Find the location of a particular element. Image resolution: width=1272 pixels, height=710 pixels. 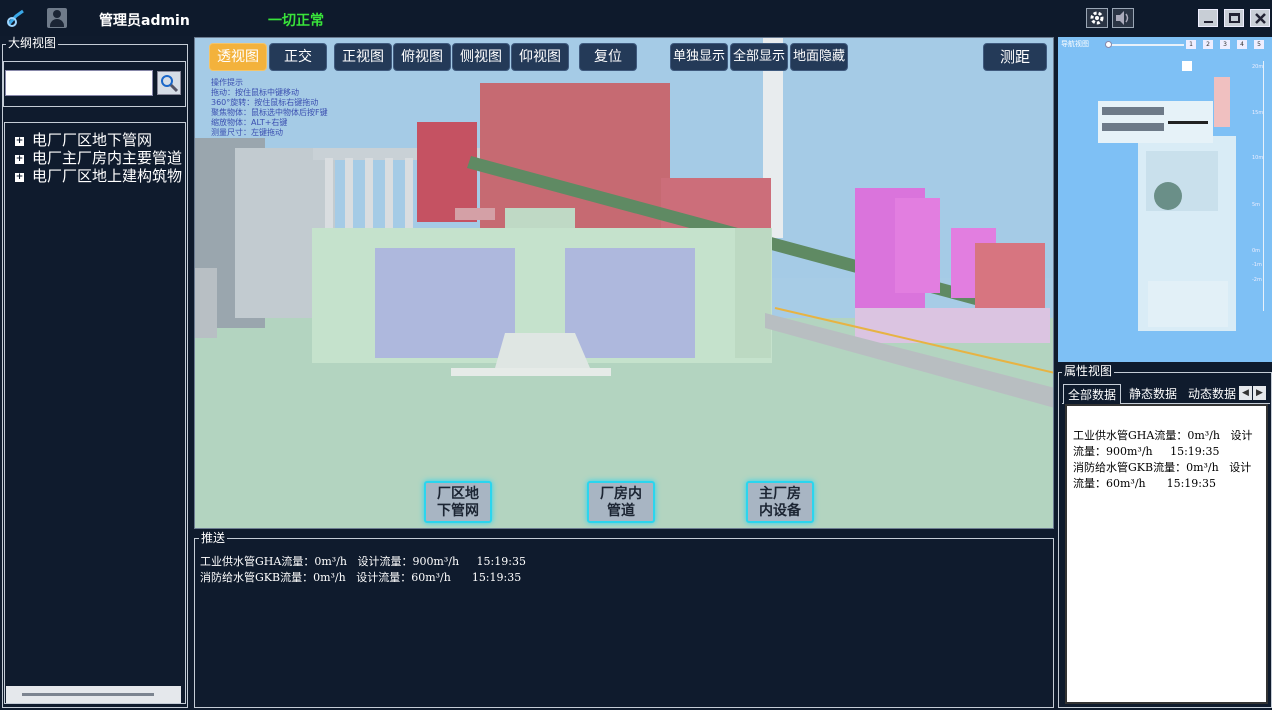

hide-ground-button: 地面隐藏 is located at coordinates (819, 57).